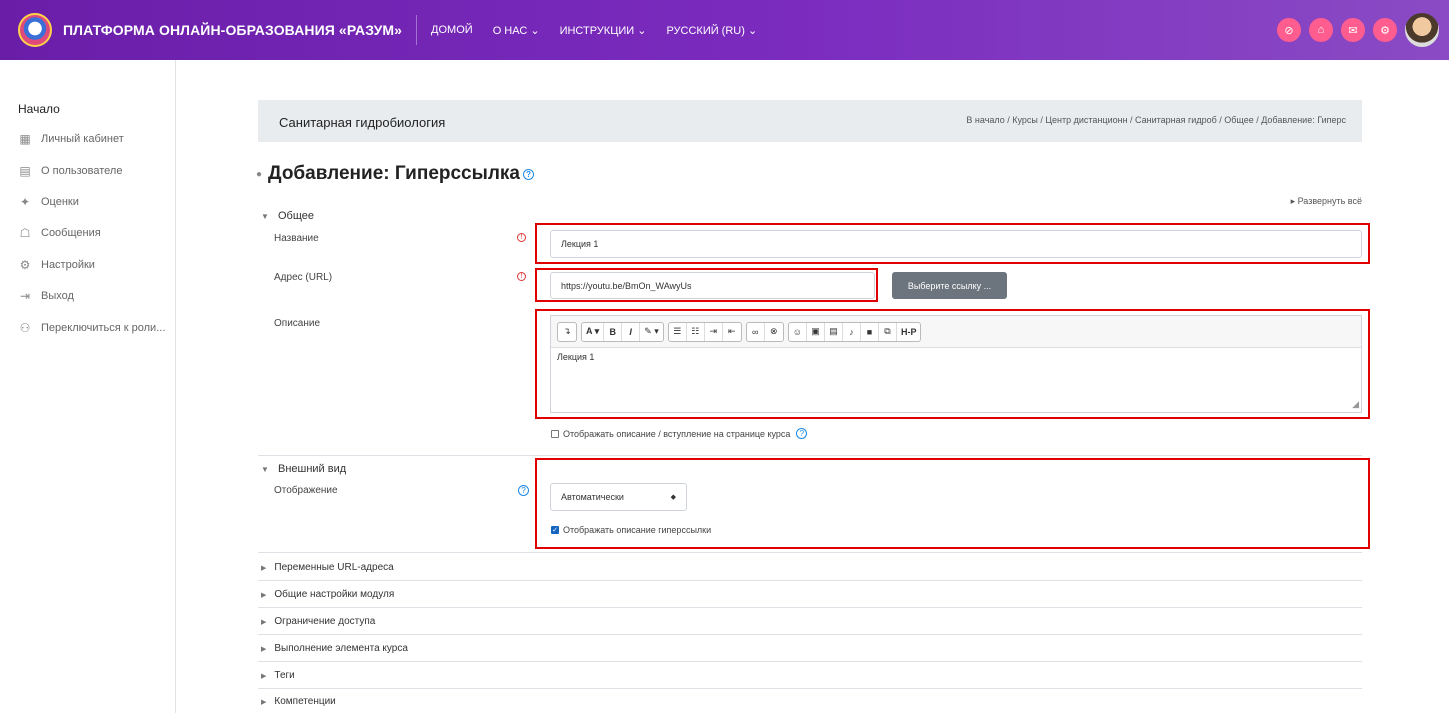 Image resolution: width=1449 pixels, height=713 pixels. What do you see at coordinates (394, 173) in the screenshot?
I see `page-title-text: Добавление: Гиперссылка` at bounding box center [394, 173].